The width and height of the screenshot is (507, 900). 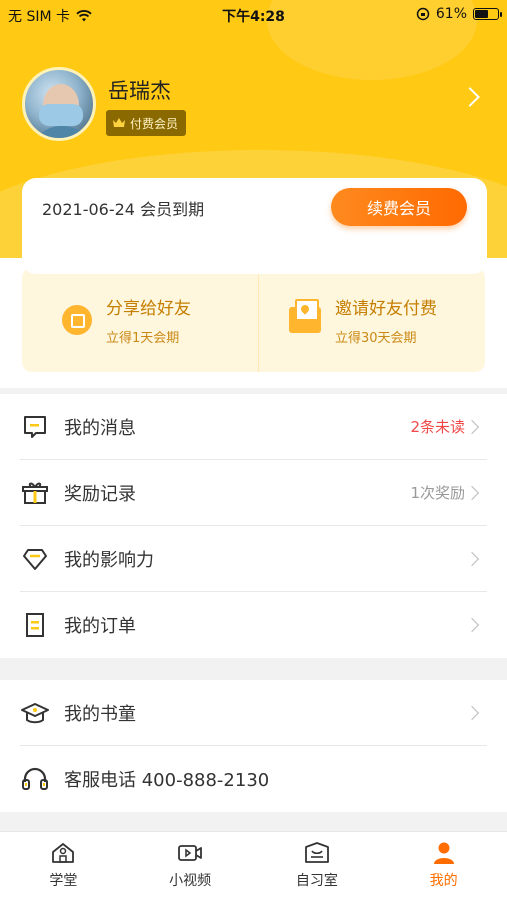 I want to click on menu-item-customer-service: 客服电话 400-888-2130, so click(x=253, y=779).